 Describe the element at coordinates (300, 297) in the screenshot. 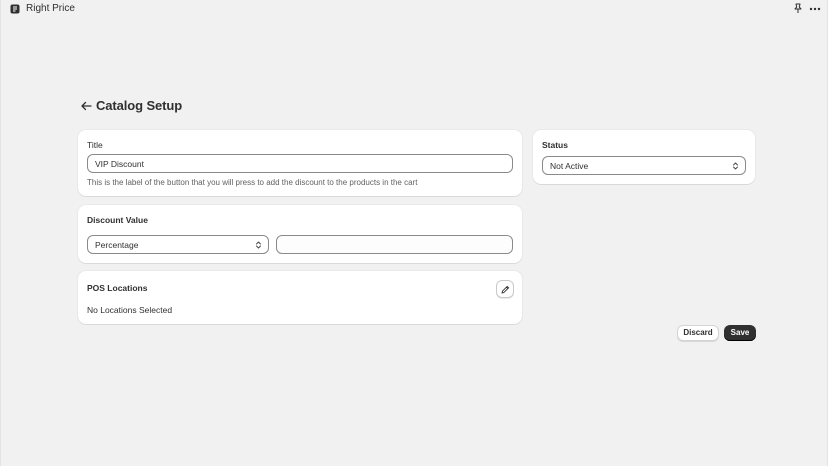

I see `pos-locations-card: POS Locations No Locations Selected` at that location.